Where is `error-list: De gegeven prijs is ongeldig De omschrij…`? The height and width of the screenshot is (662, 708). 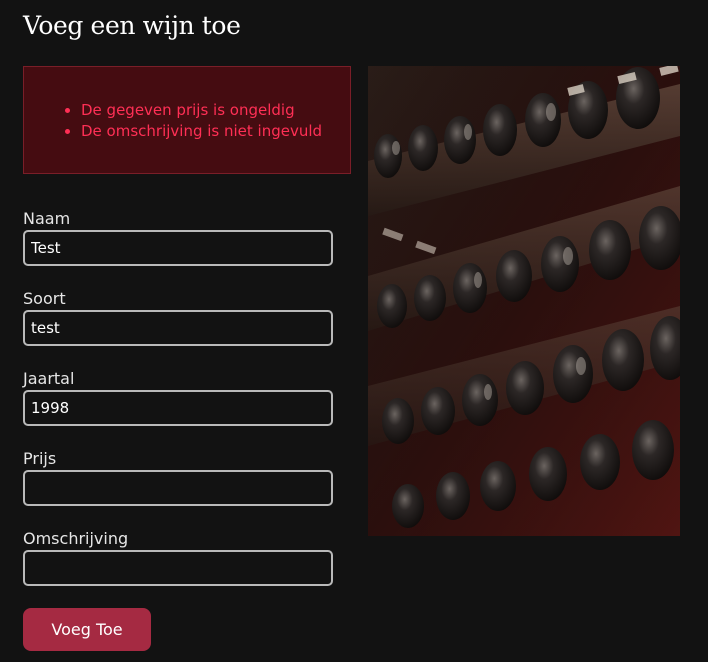
error-list: De gegeven prijs is ongeldig De omschrij… is located at coordinates (173, 121).